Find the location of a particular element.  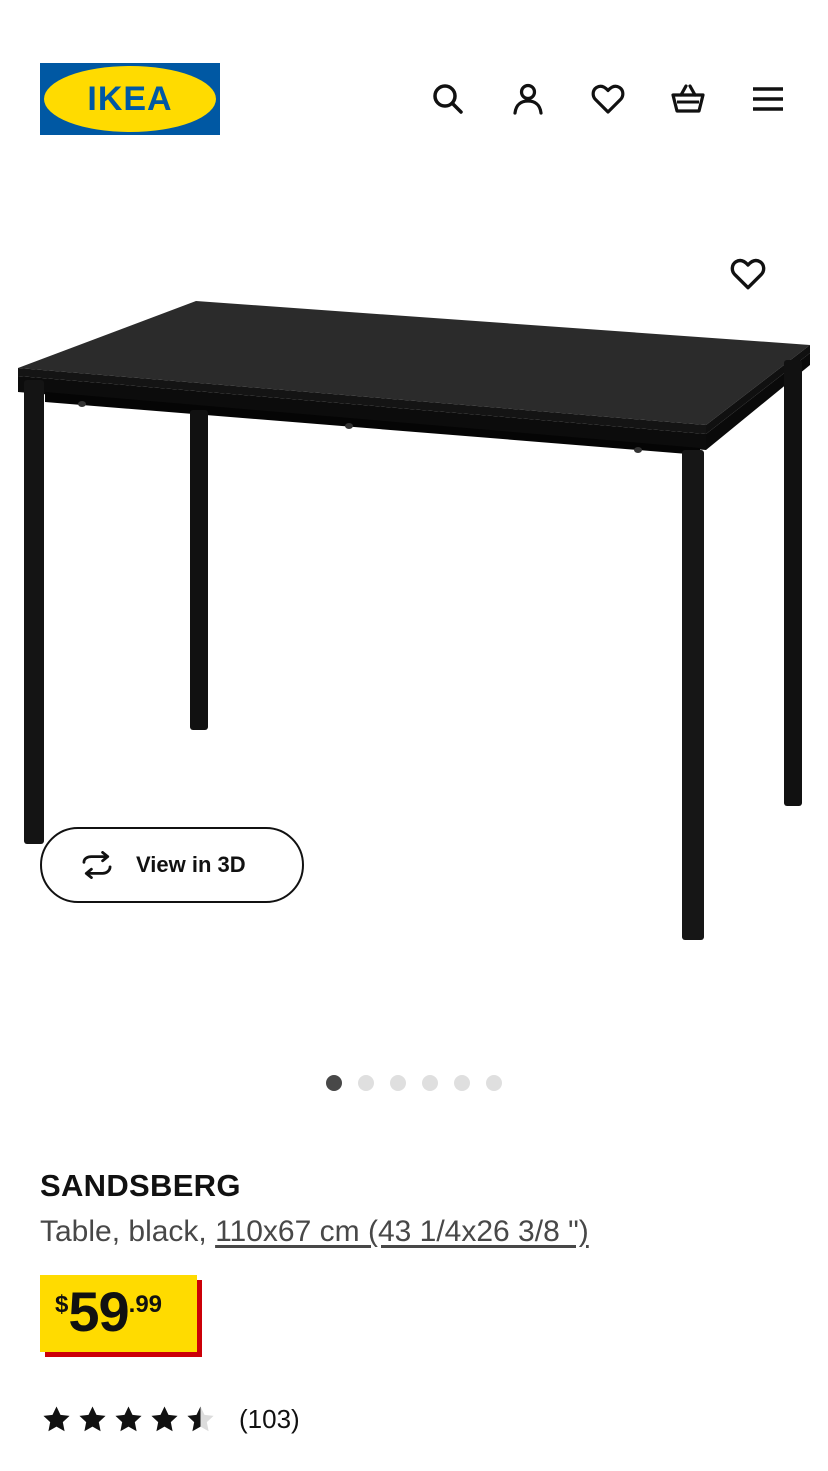

view-in-3d-button: View in 3D is located at coordinates (172, 865).